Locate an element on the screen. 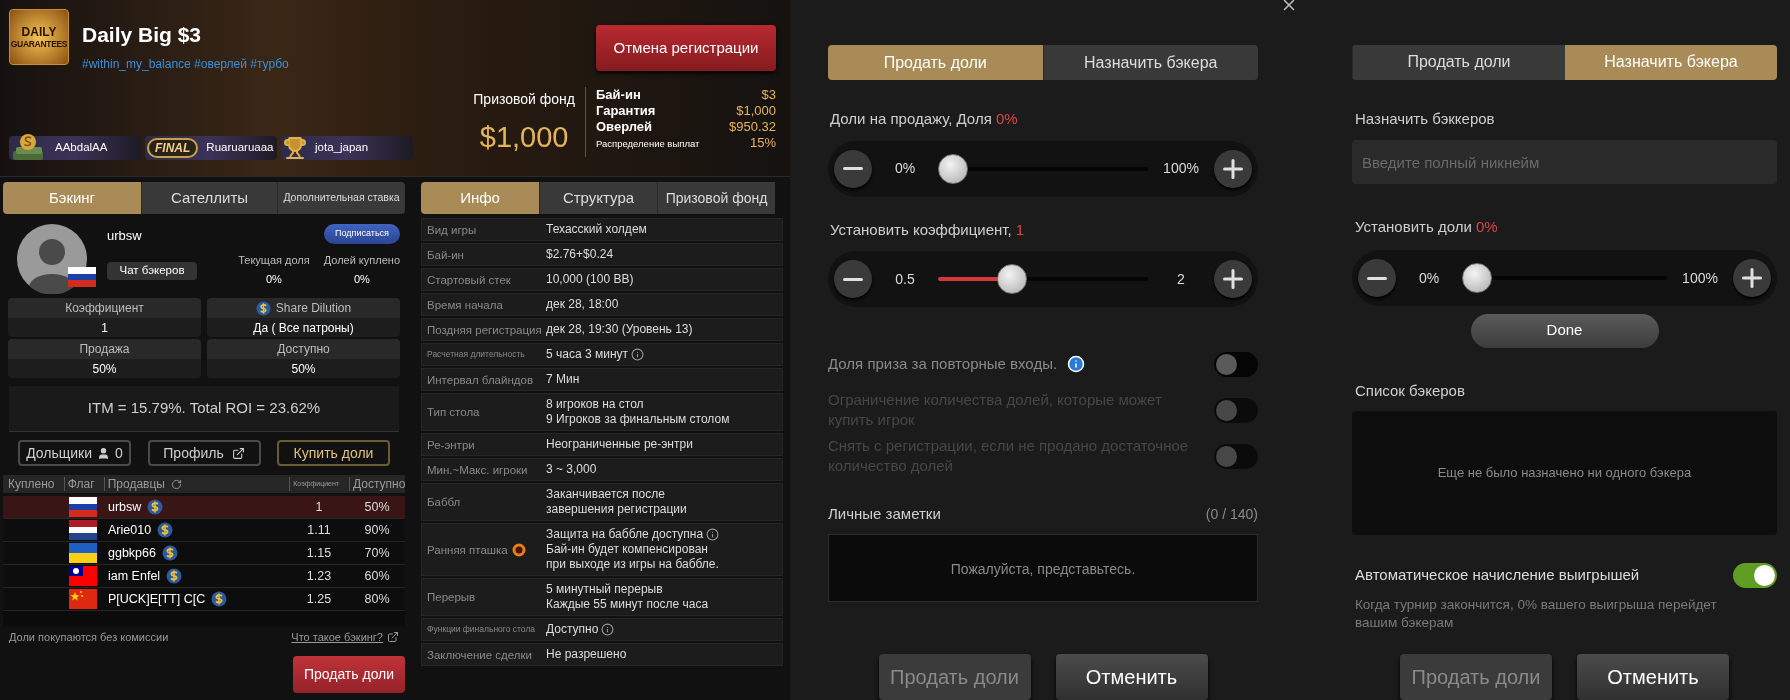 The image size is (1790, 700). info-value: 3 ~ 3,000 is located at coordinates (571, 469).